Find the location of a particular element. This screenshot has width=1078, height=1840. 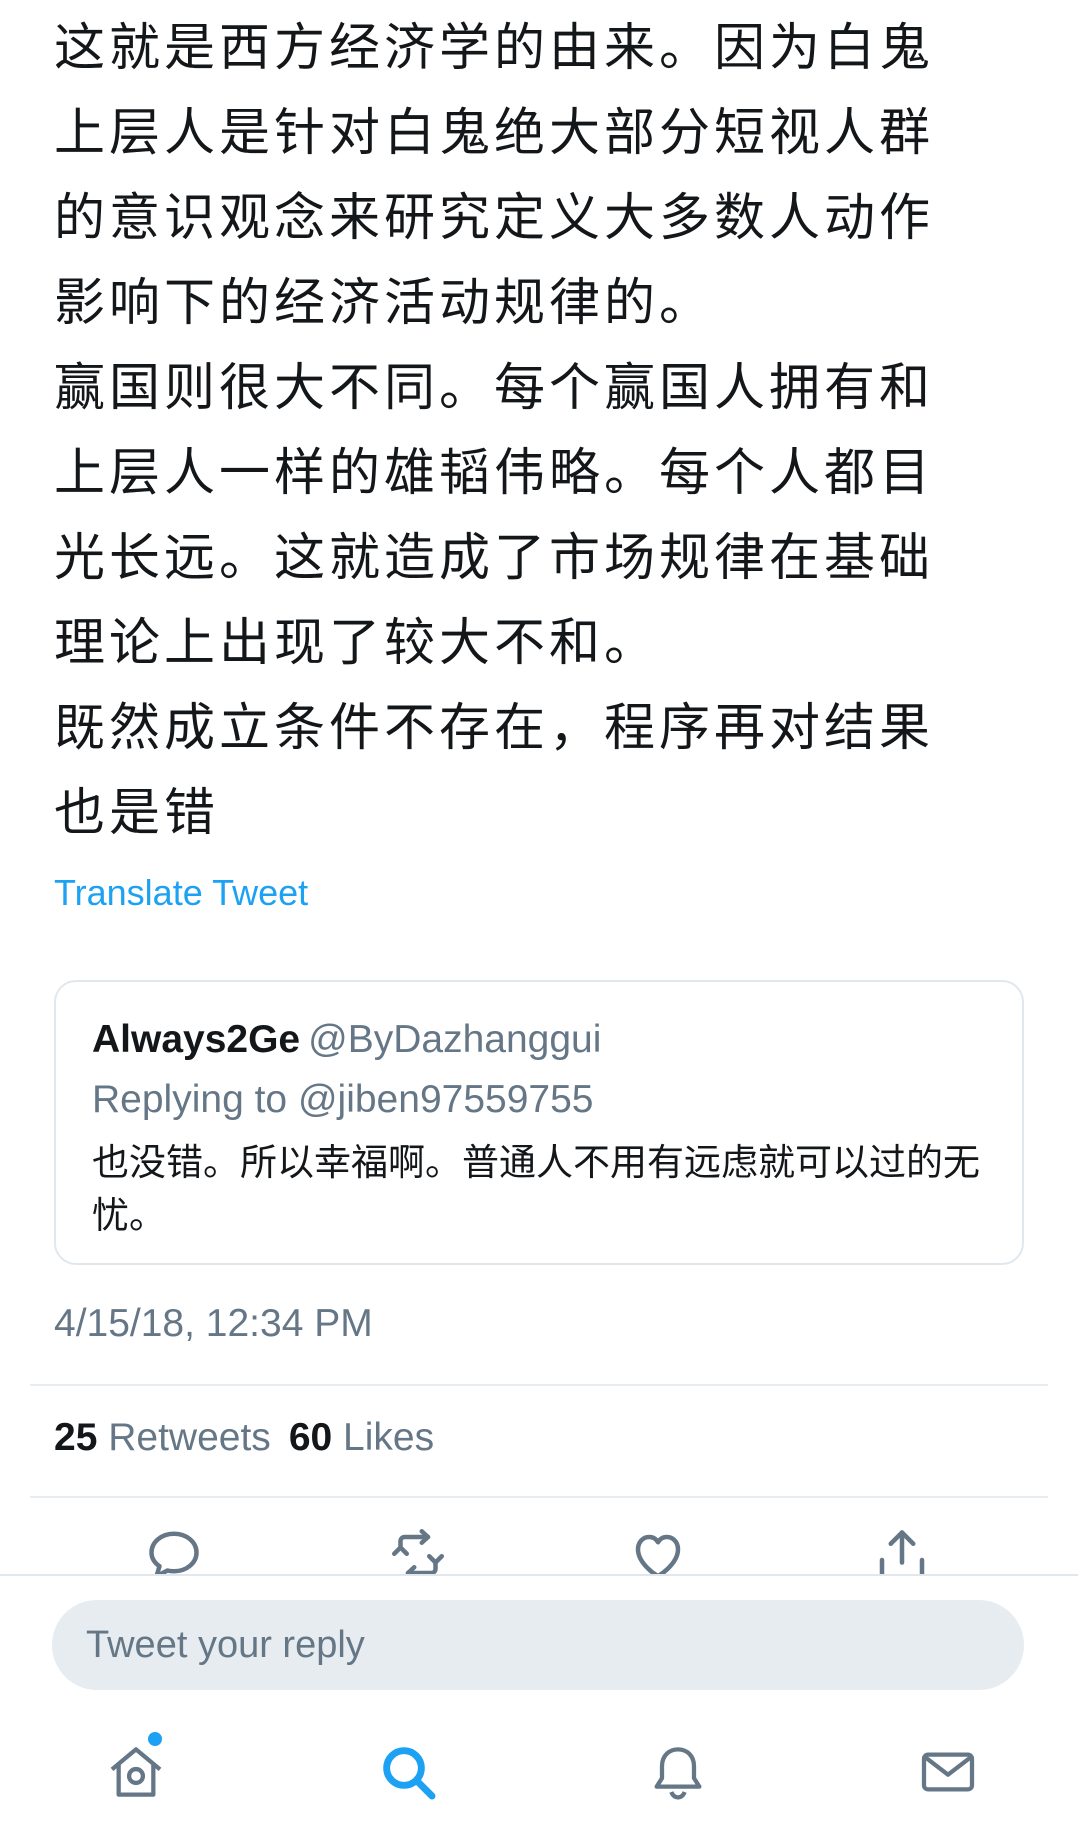

retweets-count: 25 is located at coordinates (76, 1437).